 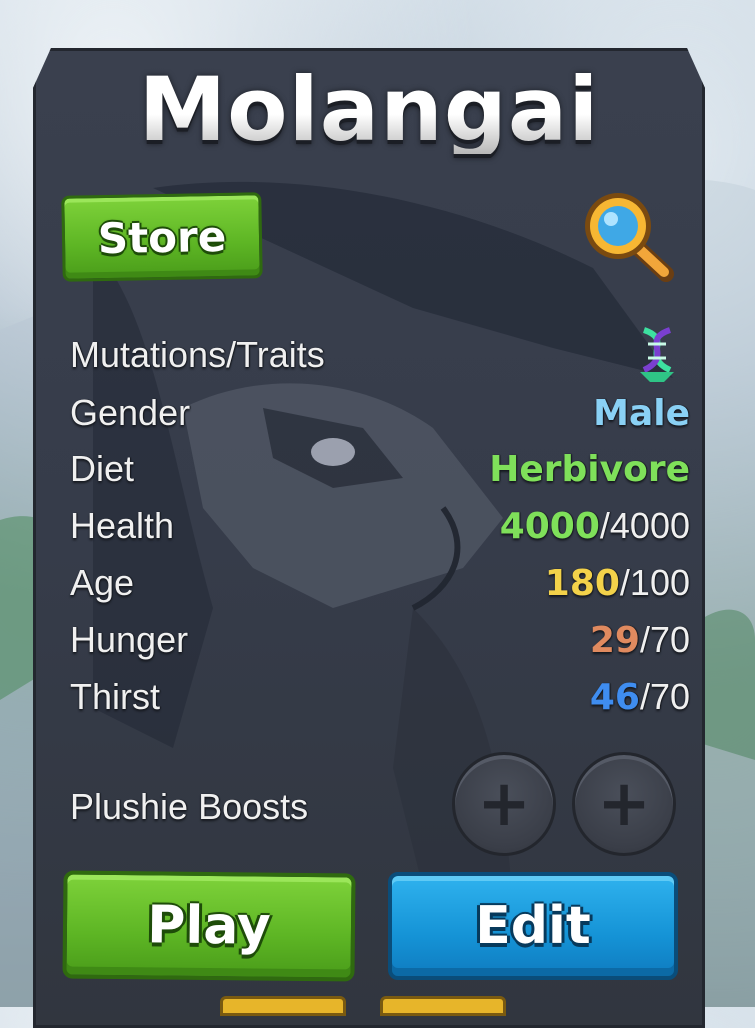 I want to click on thirst-value: 46/70, so click(x=640, y=697).